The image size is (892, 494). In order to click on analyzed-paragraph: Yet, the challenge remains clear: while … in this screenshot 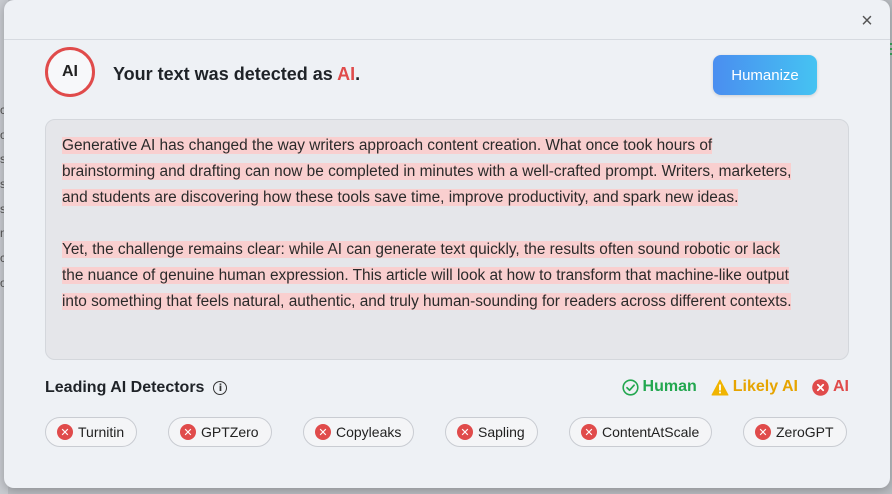, I will do `click(447, 276)`.